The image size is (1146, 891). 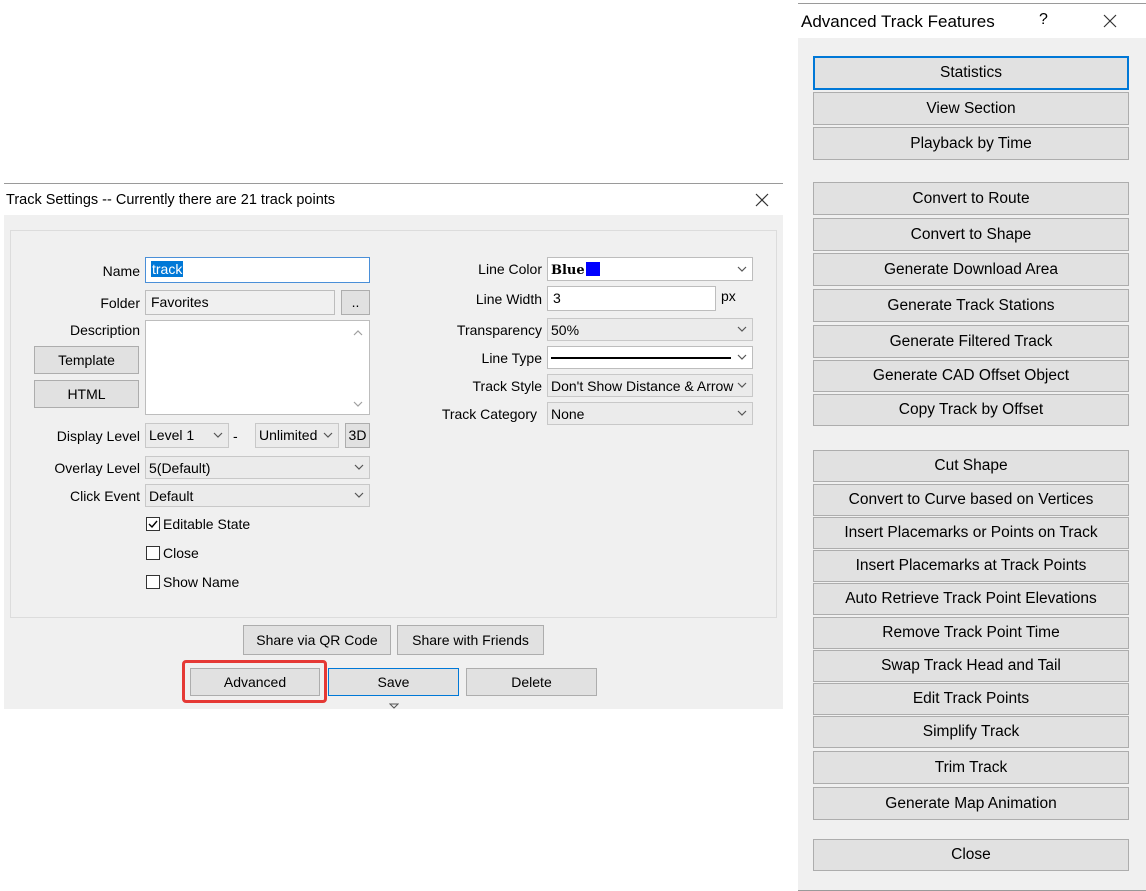 What do you see at coordinates (507, 386) in the screenshot?
I see `track-style-label: Track Style` at bounding box center [507, 386].